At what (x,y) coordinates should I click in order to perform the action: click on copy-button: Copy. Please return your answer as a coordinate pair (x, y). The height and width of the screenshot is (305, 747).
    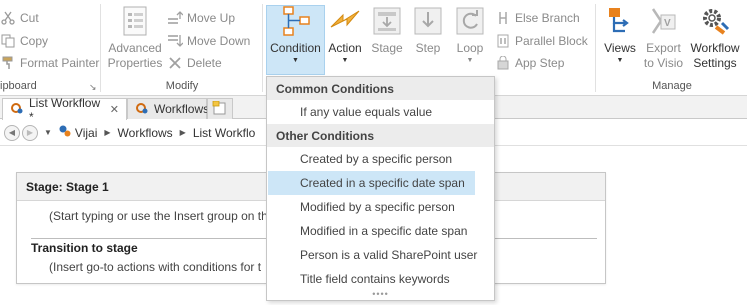
    Looking at the image, I should click on (24, 41).